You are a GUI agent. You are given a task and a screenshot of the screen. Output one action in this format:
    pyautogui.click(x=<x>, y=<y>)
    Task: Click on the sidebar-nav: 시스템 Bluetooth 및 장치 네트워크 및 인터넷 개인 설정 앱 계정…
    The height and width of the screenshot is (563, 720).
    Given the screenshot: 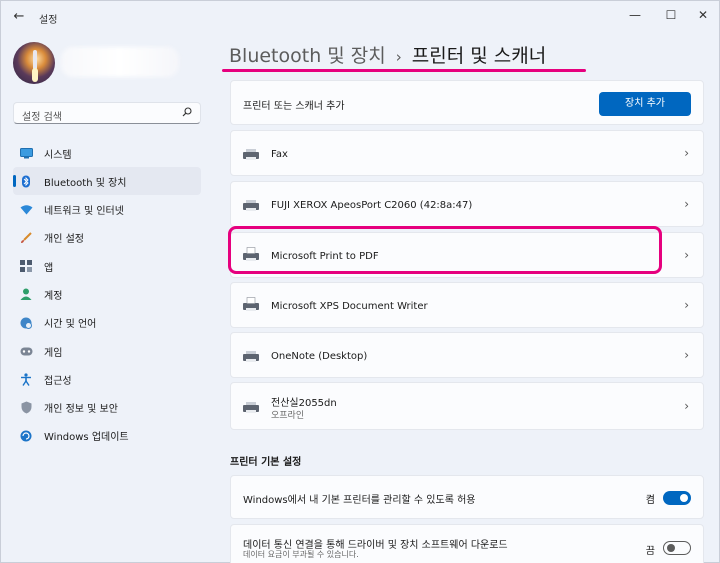 What is the action you would take?
    pyautogui.click(x=107, y=294)
    